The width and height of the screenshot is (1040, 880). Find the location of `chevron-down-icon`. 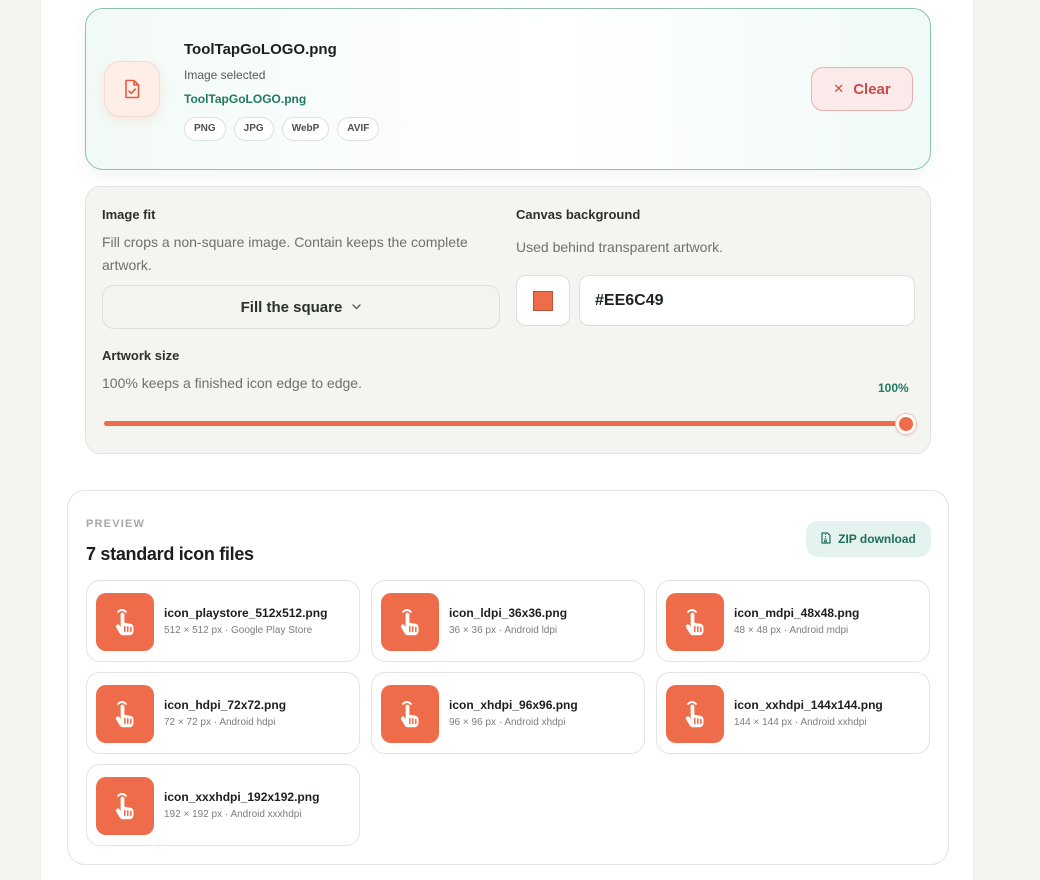

chevron-down-icon is located at coordinates (356, 307).